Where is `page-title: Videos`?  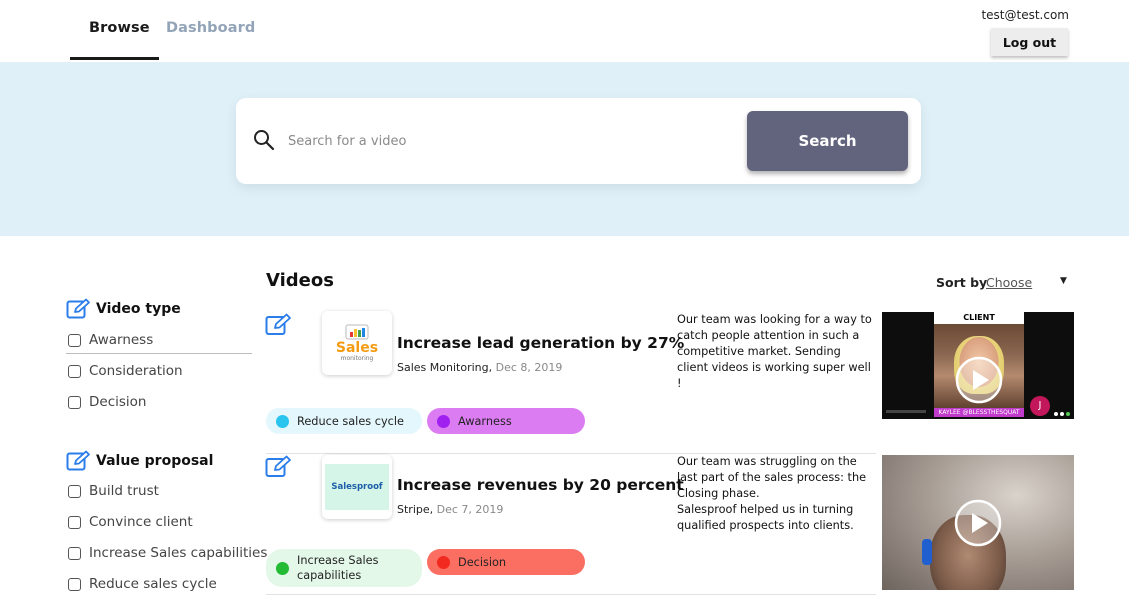
page-title: Videos is located at coordinates (300, 280).